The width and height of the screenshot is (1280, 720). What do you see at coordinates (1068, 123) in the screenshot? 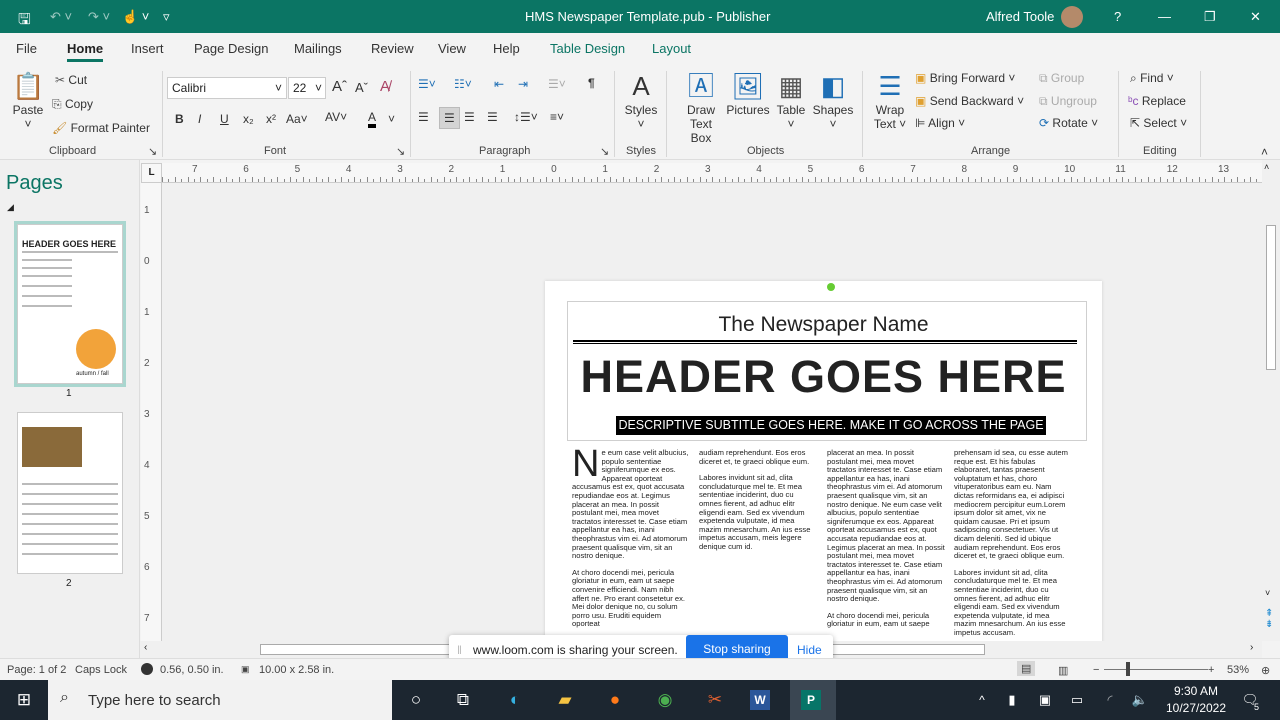
I see `rotate-button: ⟳ Rotate ˅` at bounding box center [1068, 123].